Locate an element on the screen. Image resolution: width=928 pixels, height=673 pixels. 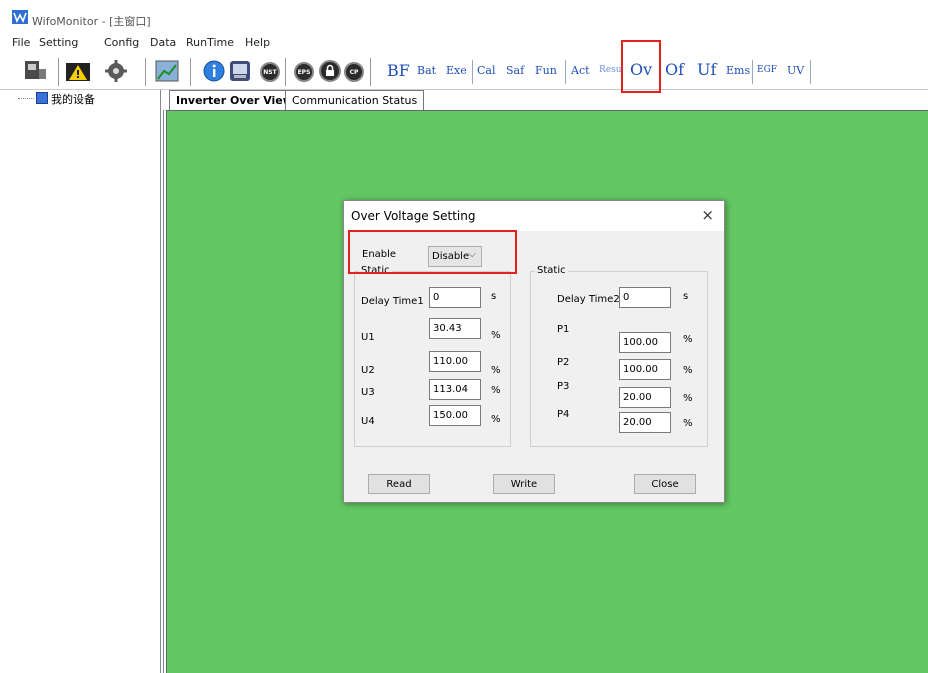
menu-runtime: RunTime is located at coordinates (210, 42).